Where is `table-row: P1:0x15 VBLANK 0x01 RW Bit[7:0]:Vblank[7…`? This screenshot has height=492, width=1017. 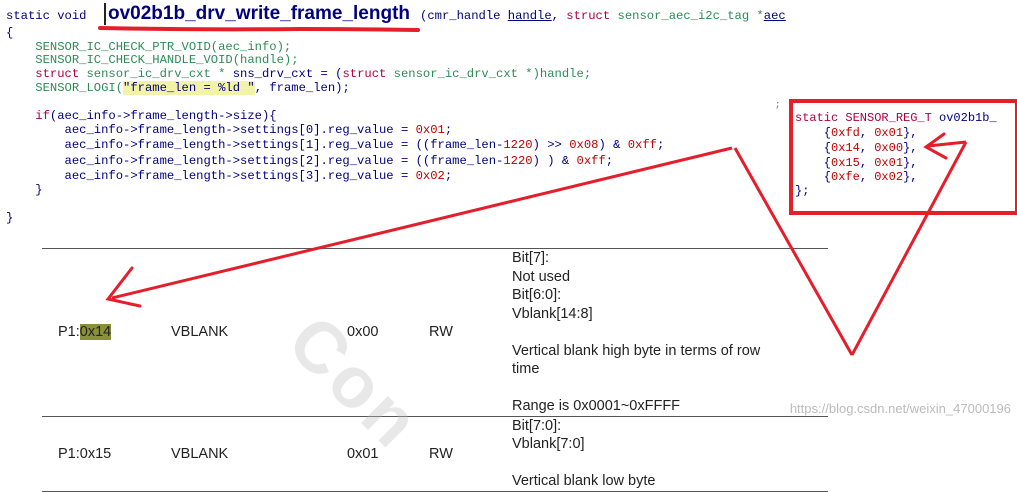
table-row: P1:0x15 VBLANK 0x01 RW Bit[7:0]:Vblank[7… is located at coordinates (435, 454).